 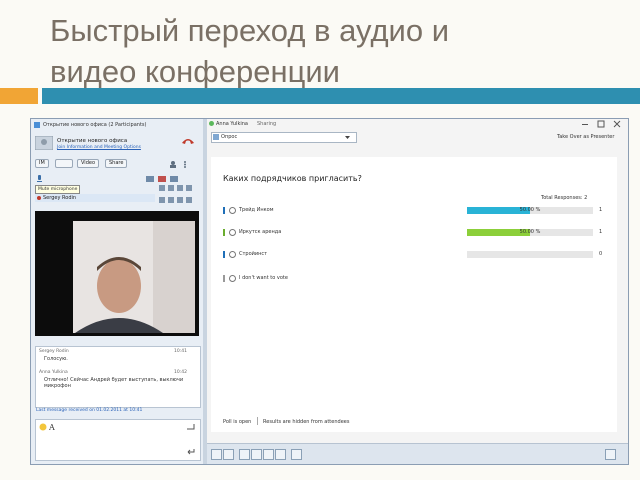 I want to click on share-button-label: Share, so click(x=116, y=163).